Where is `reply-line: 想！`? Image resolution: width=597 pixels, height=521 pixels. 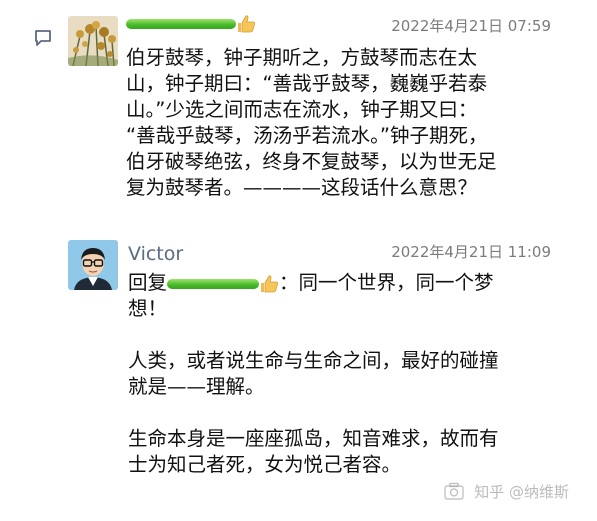 reply-line: 想！ is located at coordinates (148, 308).